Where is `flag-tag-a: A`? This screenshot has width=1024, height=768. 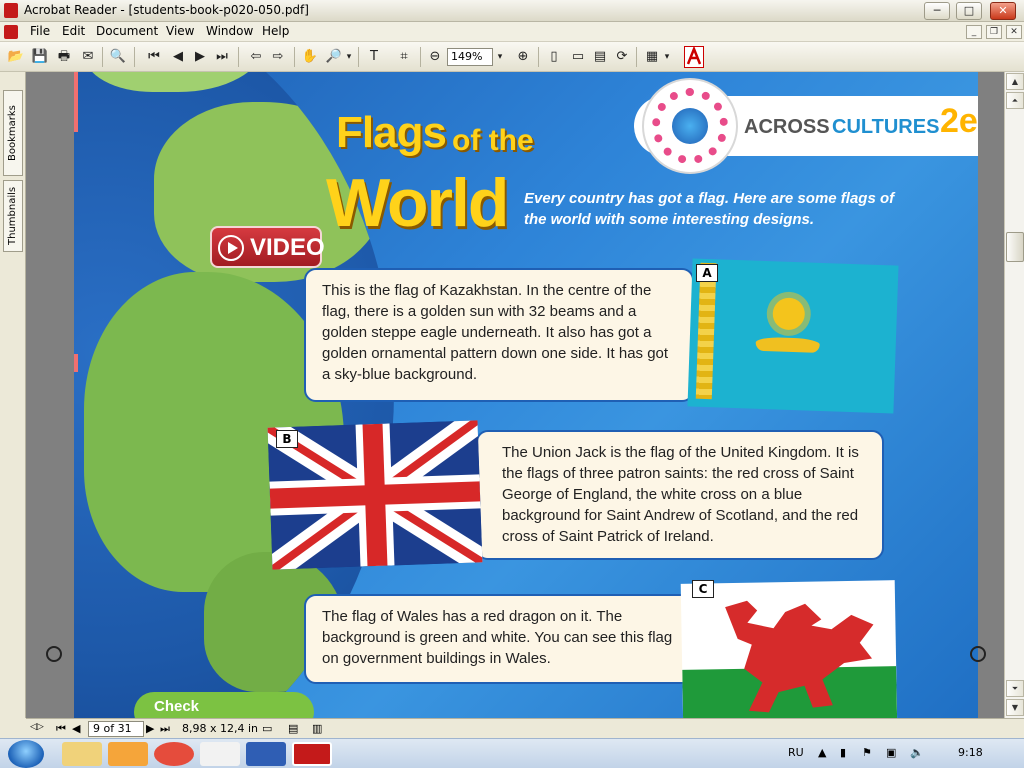 flag-tag-a: A is located at coordinates (707, 273).